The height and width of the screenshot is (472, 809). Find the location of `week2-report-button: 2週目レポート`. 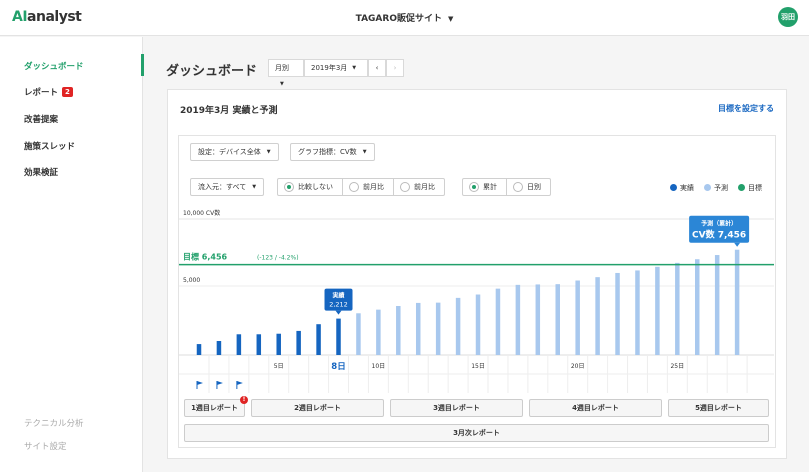

week2-report-button: 2週目レポート is located at coordinates (317, 408).